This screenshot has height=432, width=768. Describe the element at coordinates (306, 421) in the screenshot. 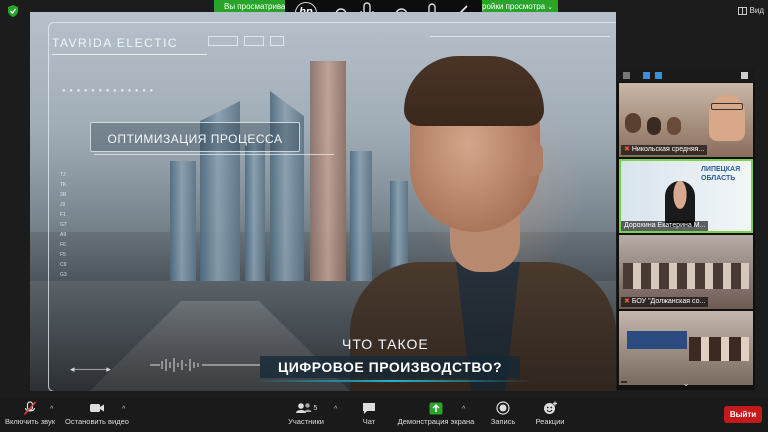

I see `participants-label: Участники` at that location.